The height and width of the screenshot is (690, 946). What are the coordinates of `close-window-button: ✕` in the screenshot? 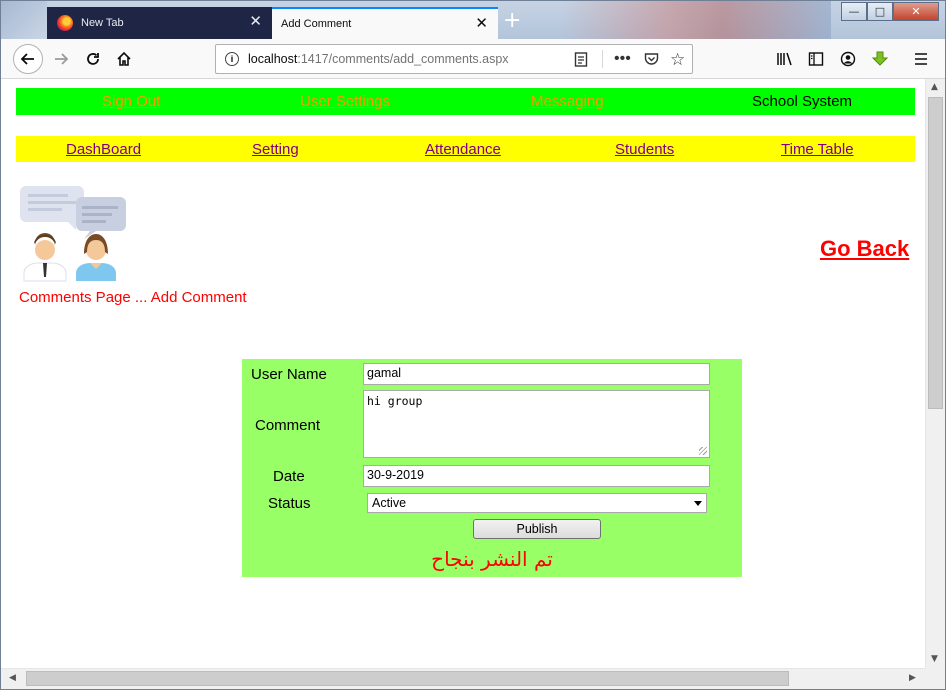 It's located at (916, 11).